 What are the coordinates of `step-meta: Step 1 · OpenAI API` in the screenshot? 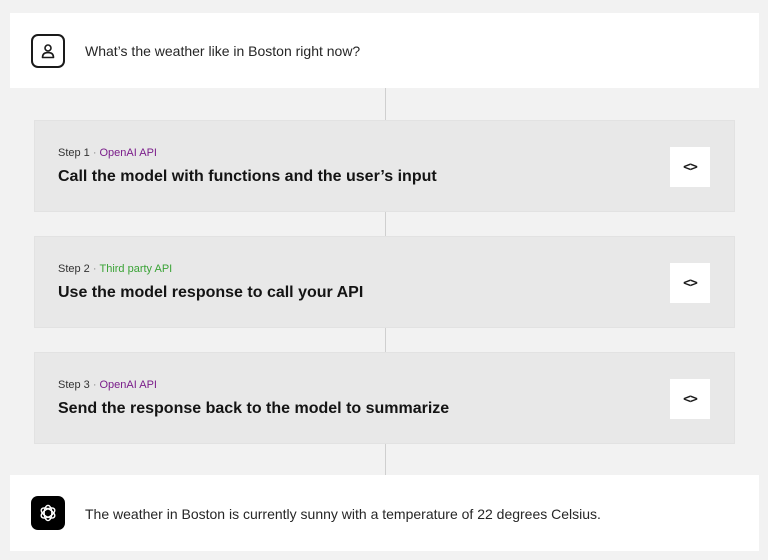 It's located at (107, 153).